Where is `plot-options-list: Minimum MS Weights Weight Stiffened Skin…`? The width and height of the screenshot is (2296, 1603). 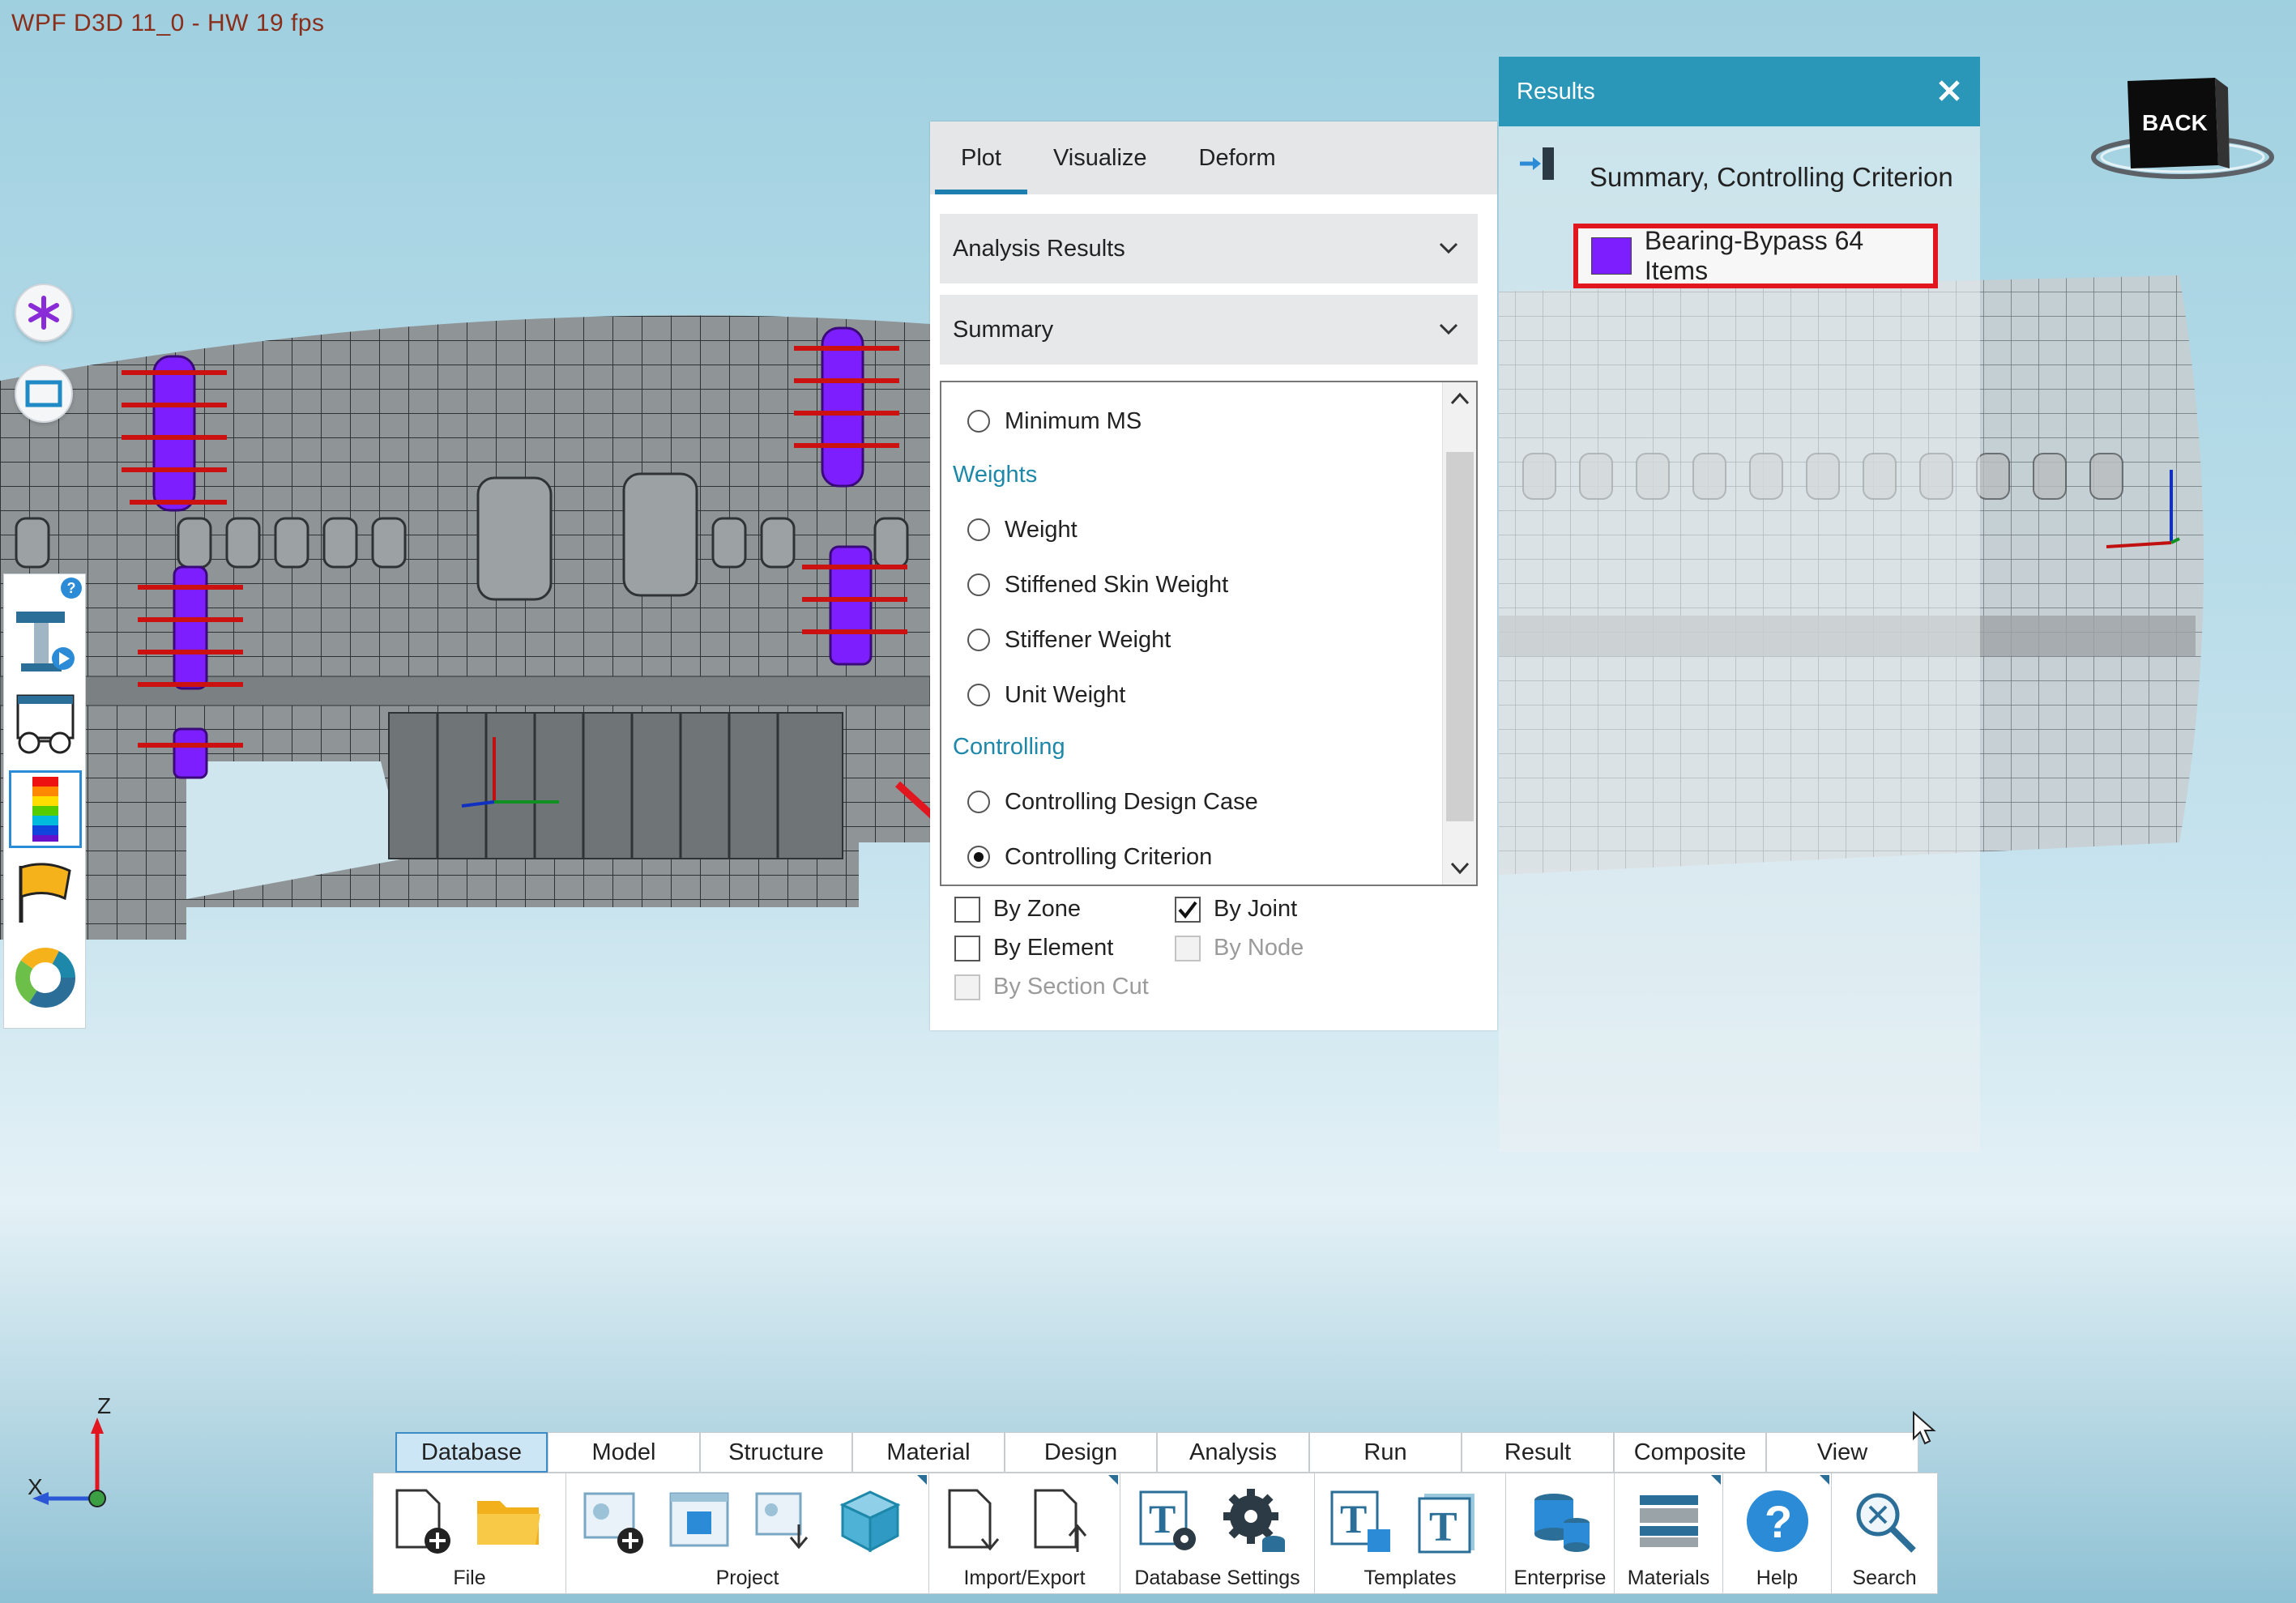
plot-options-list: Minimum MS Weights Weight Stiffened Skin… is located at coordinates (1209, 633).